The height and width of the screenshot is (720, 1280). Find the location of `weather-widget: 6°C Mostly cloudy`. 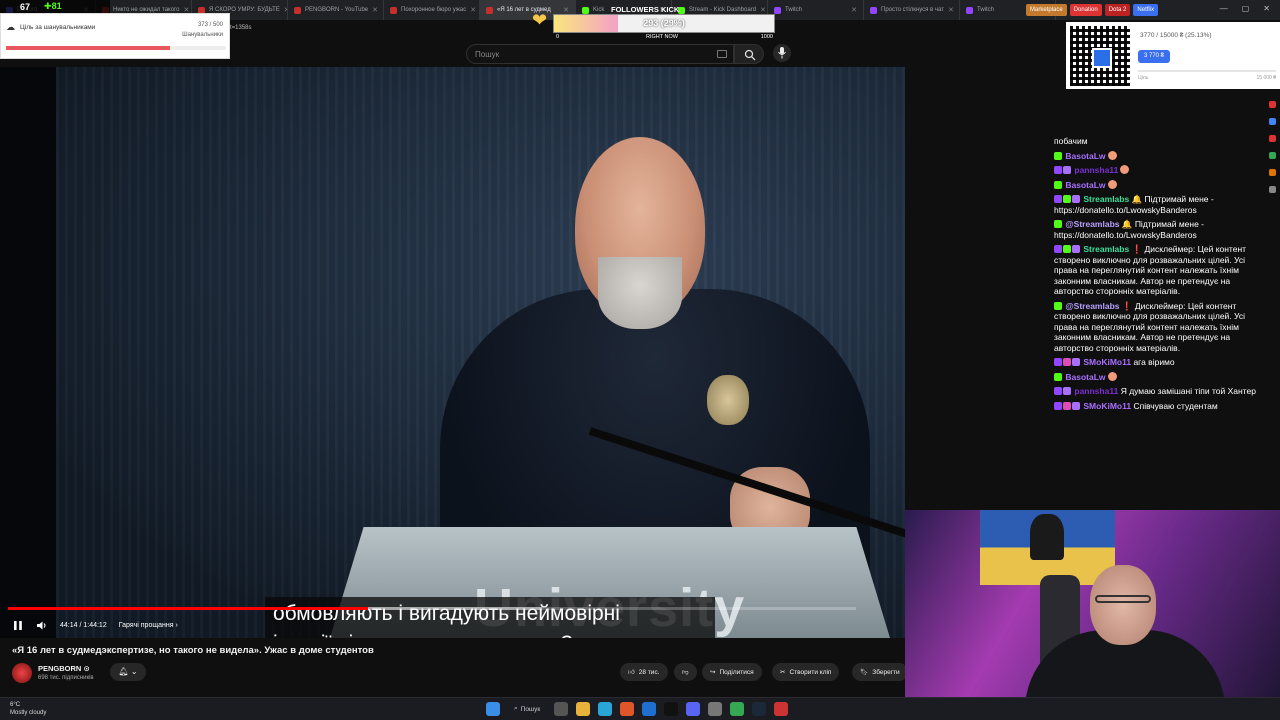

weather-widget: 6°C Mostly cloudy is located at coordinates (28, 709).